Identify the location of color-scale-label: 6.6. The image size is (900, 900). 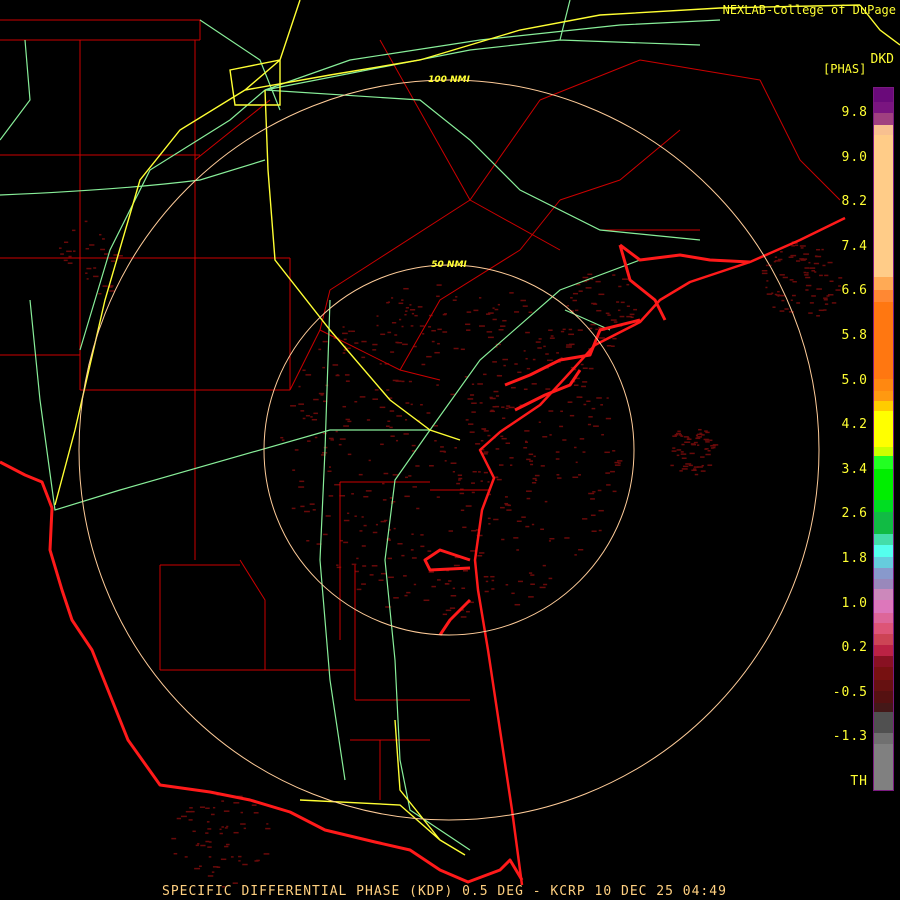
(854, 291).